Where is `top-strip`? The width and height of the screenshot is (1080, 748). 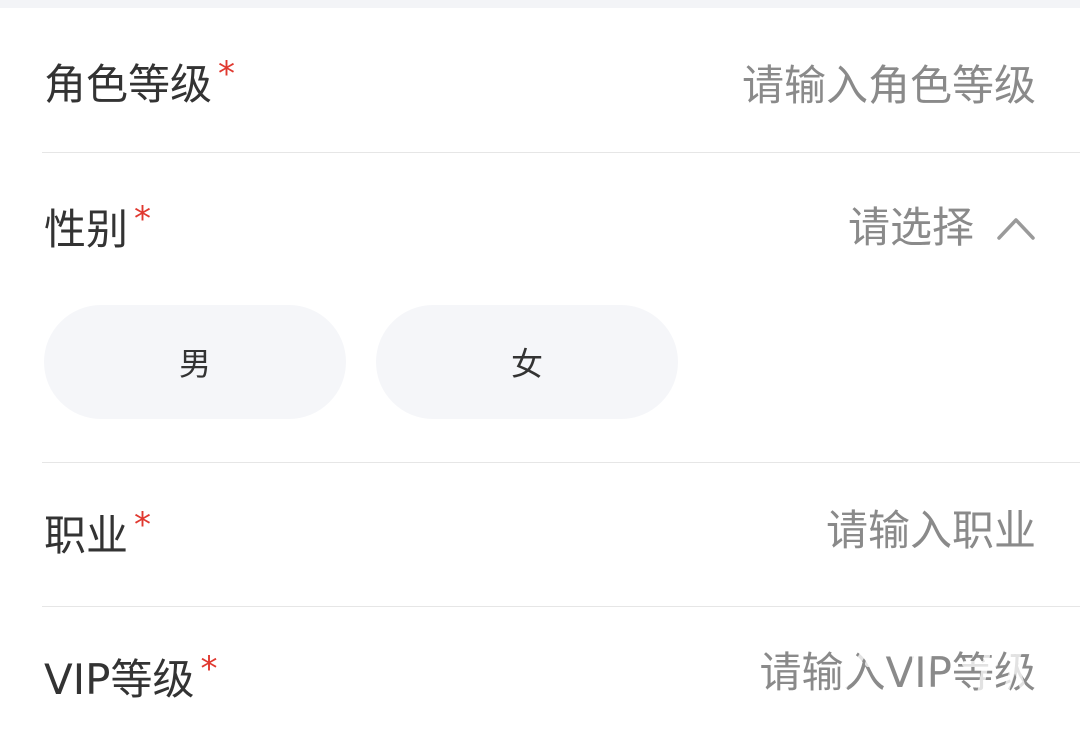
top-strip is located at coordinates (540, 4).